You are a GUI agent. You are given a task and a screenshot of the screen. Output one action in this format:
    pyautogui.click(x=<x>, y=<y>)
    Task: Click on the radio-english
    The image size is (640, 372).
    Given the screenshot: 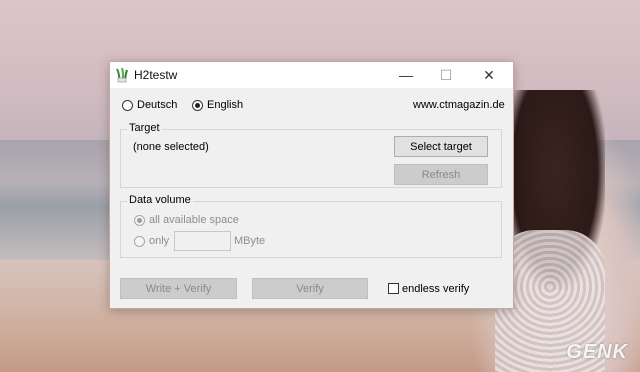 What is the action you would take?
    pyautogui.click(x=197, y=105)
    